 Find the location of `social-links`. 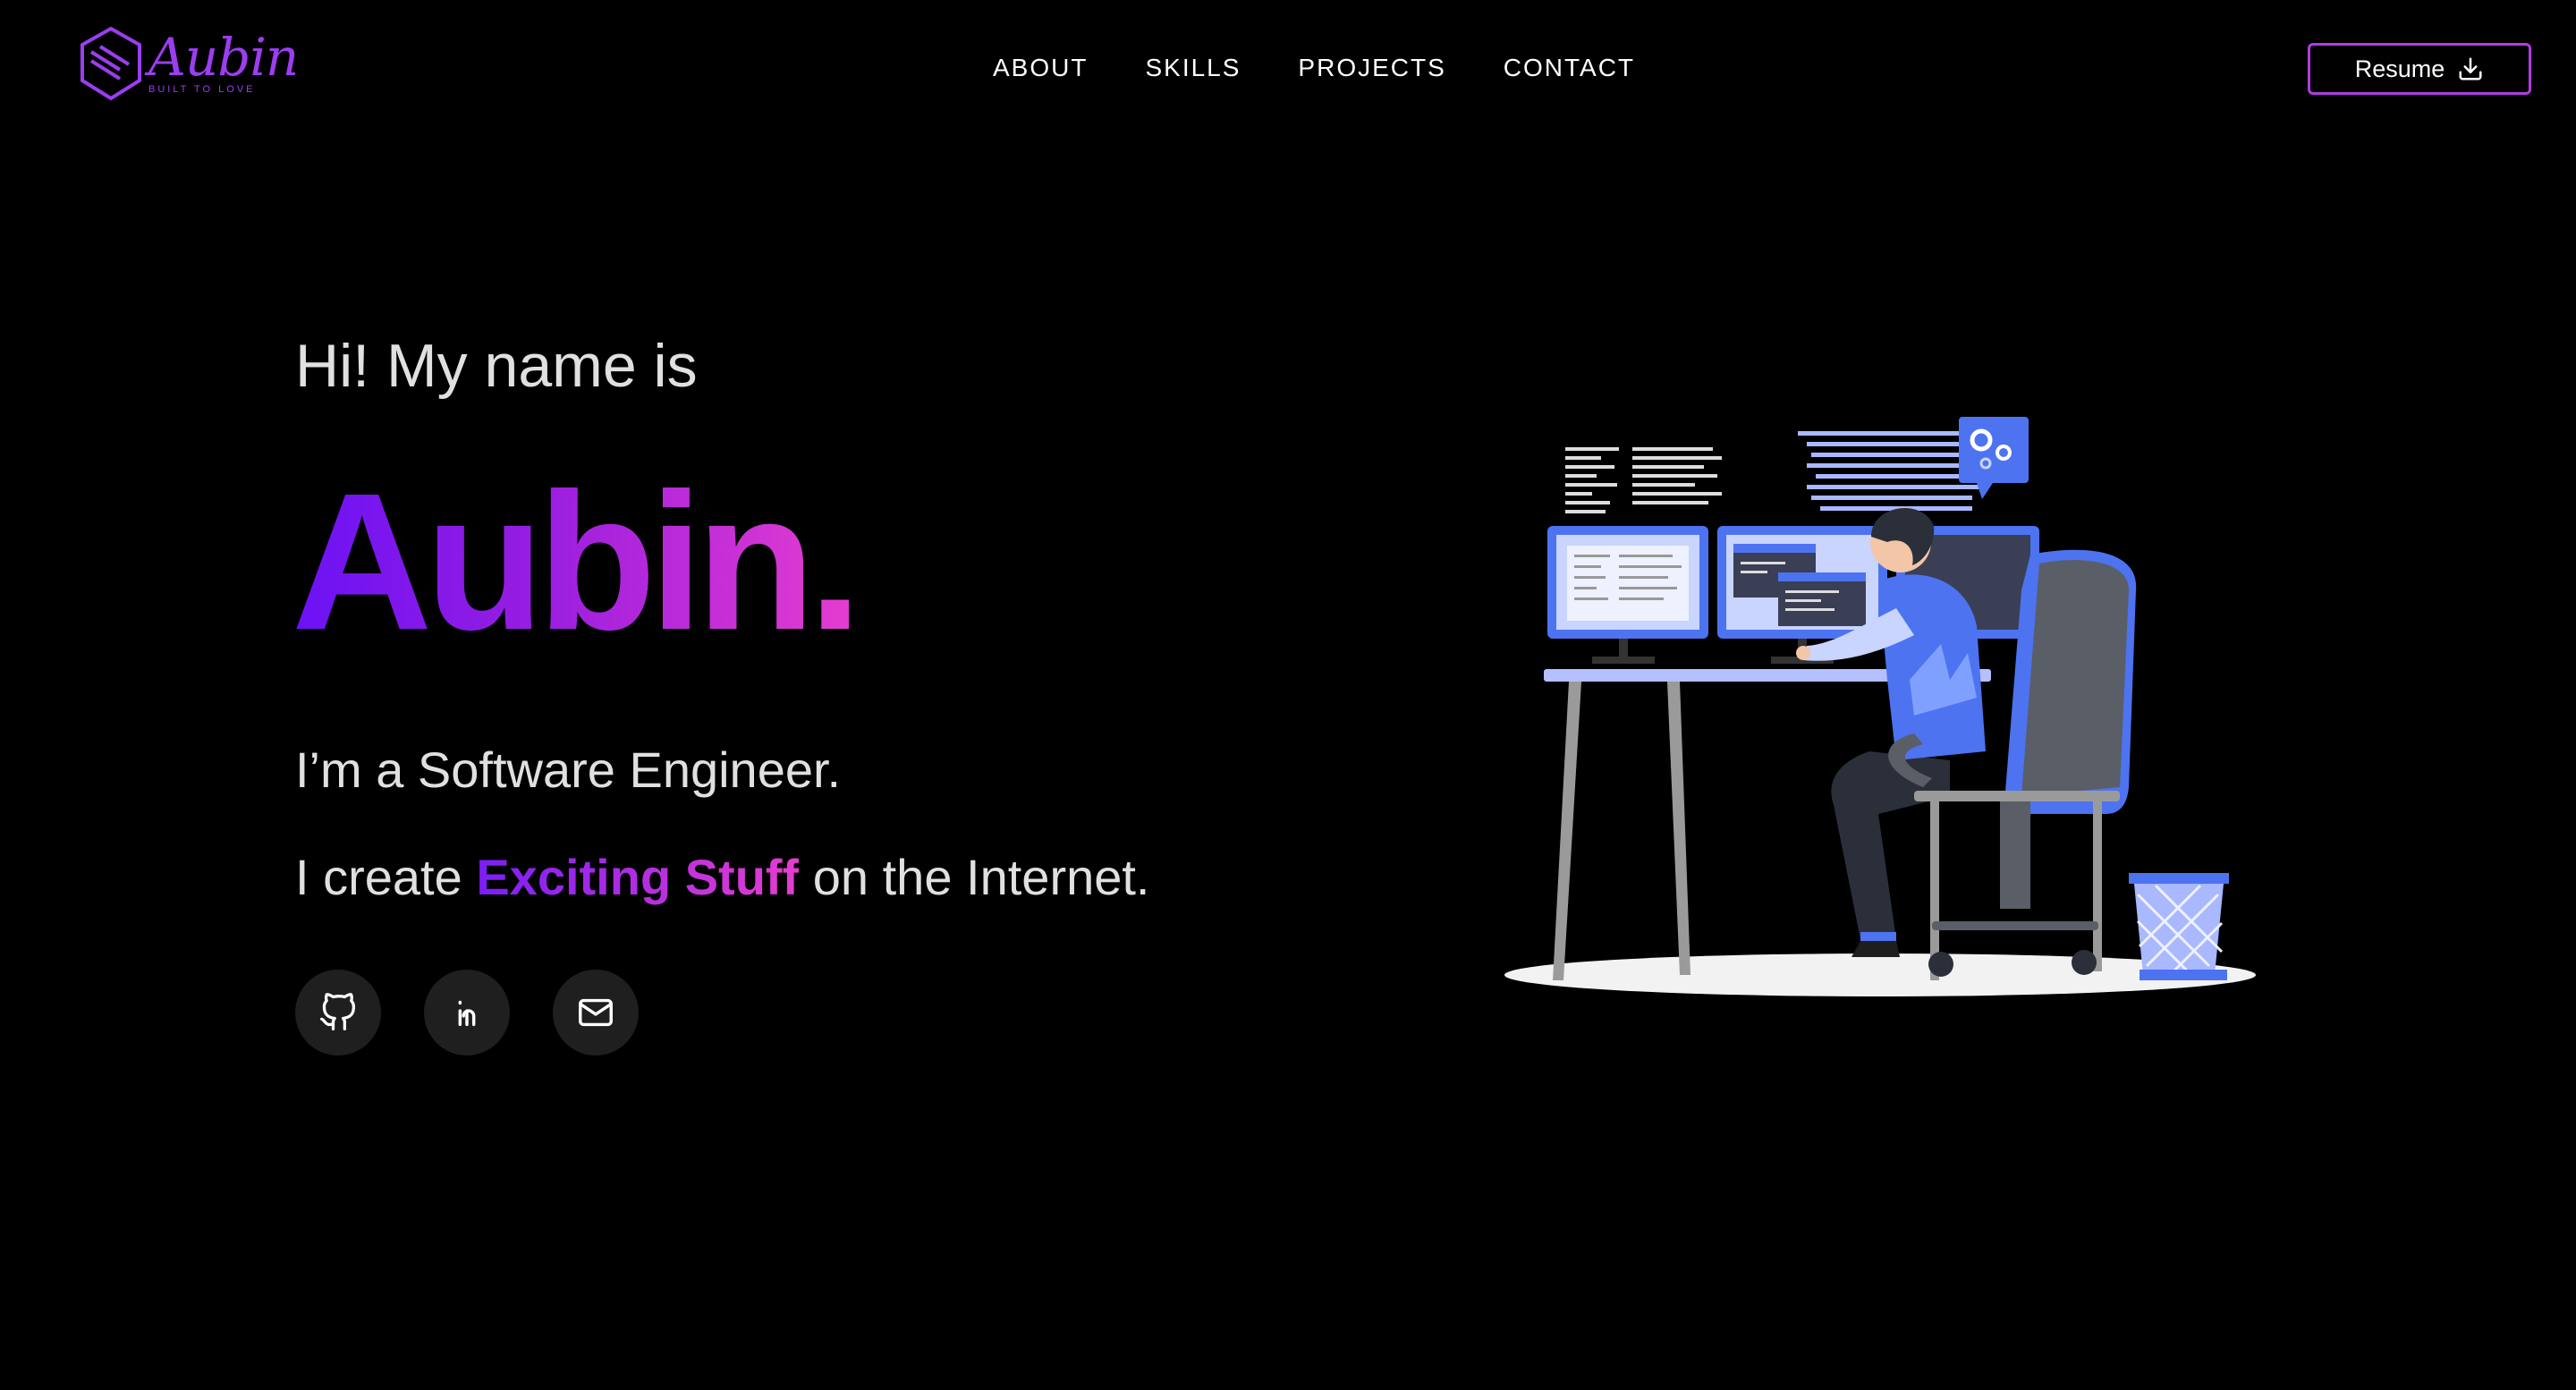

social-links is located at coordinates (467, 1012).